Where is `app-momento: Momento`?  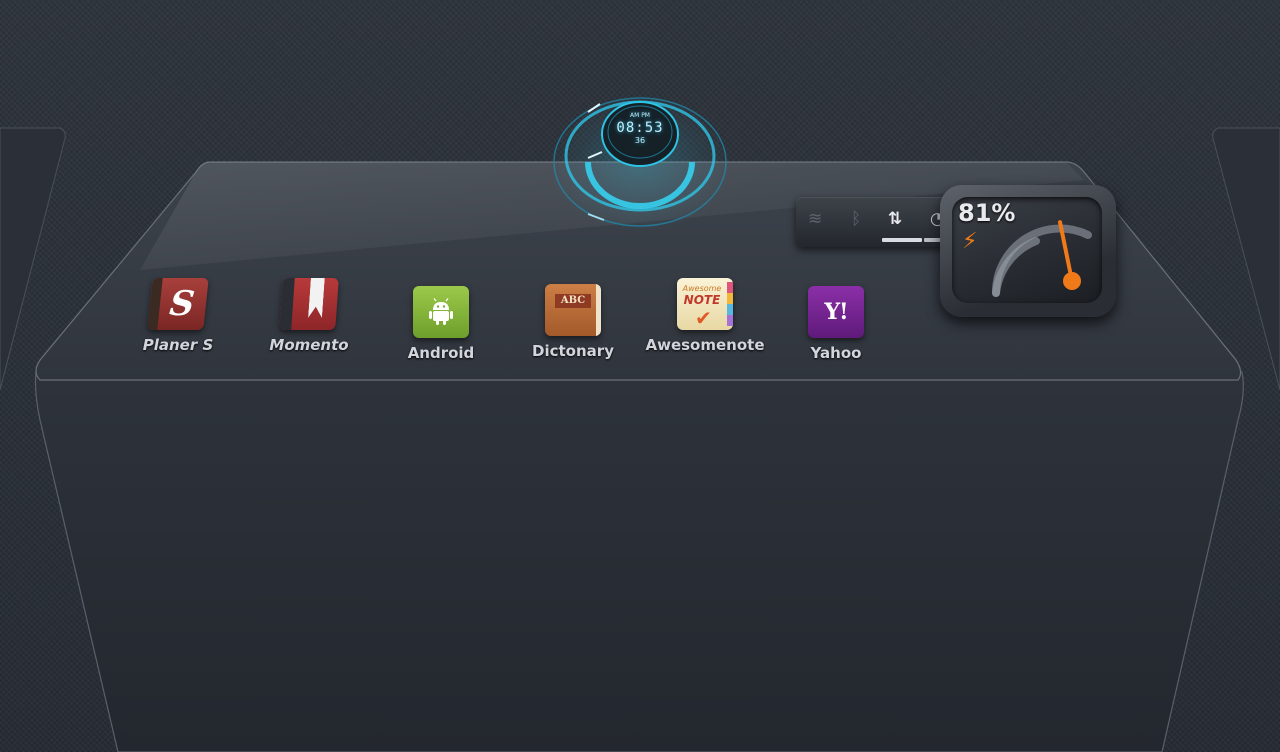 app-momento: Momento is located at coordinates (309, 316).